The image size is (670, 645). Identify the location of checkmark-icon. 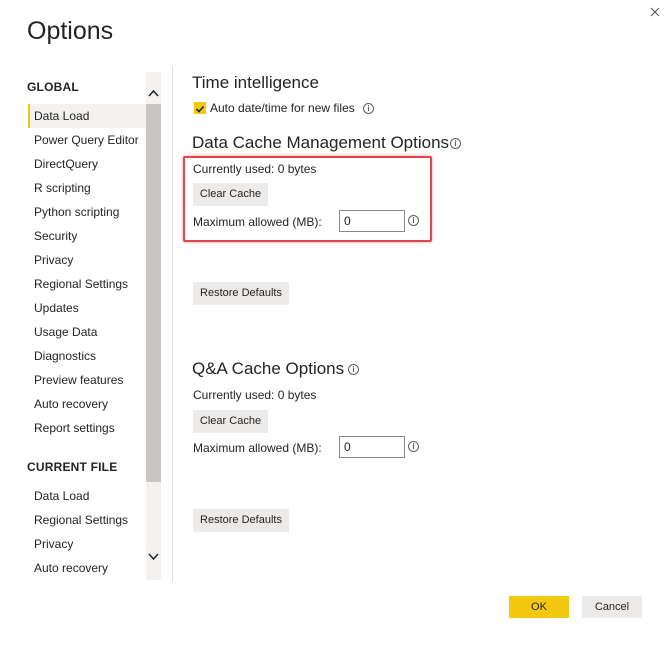
(200, 109).